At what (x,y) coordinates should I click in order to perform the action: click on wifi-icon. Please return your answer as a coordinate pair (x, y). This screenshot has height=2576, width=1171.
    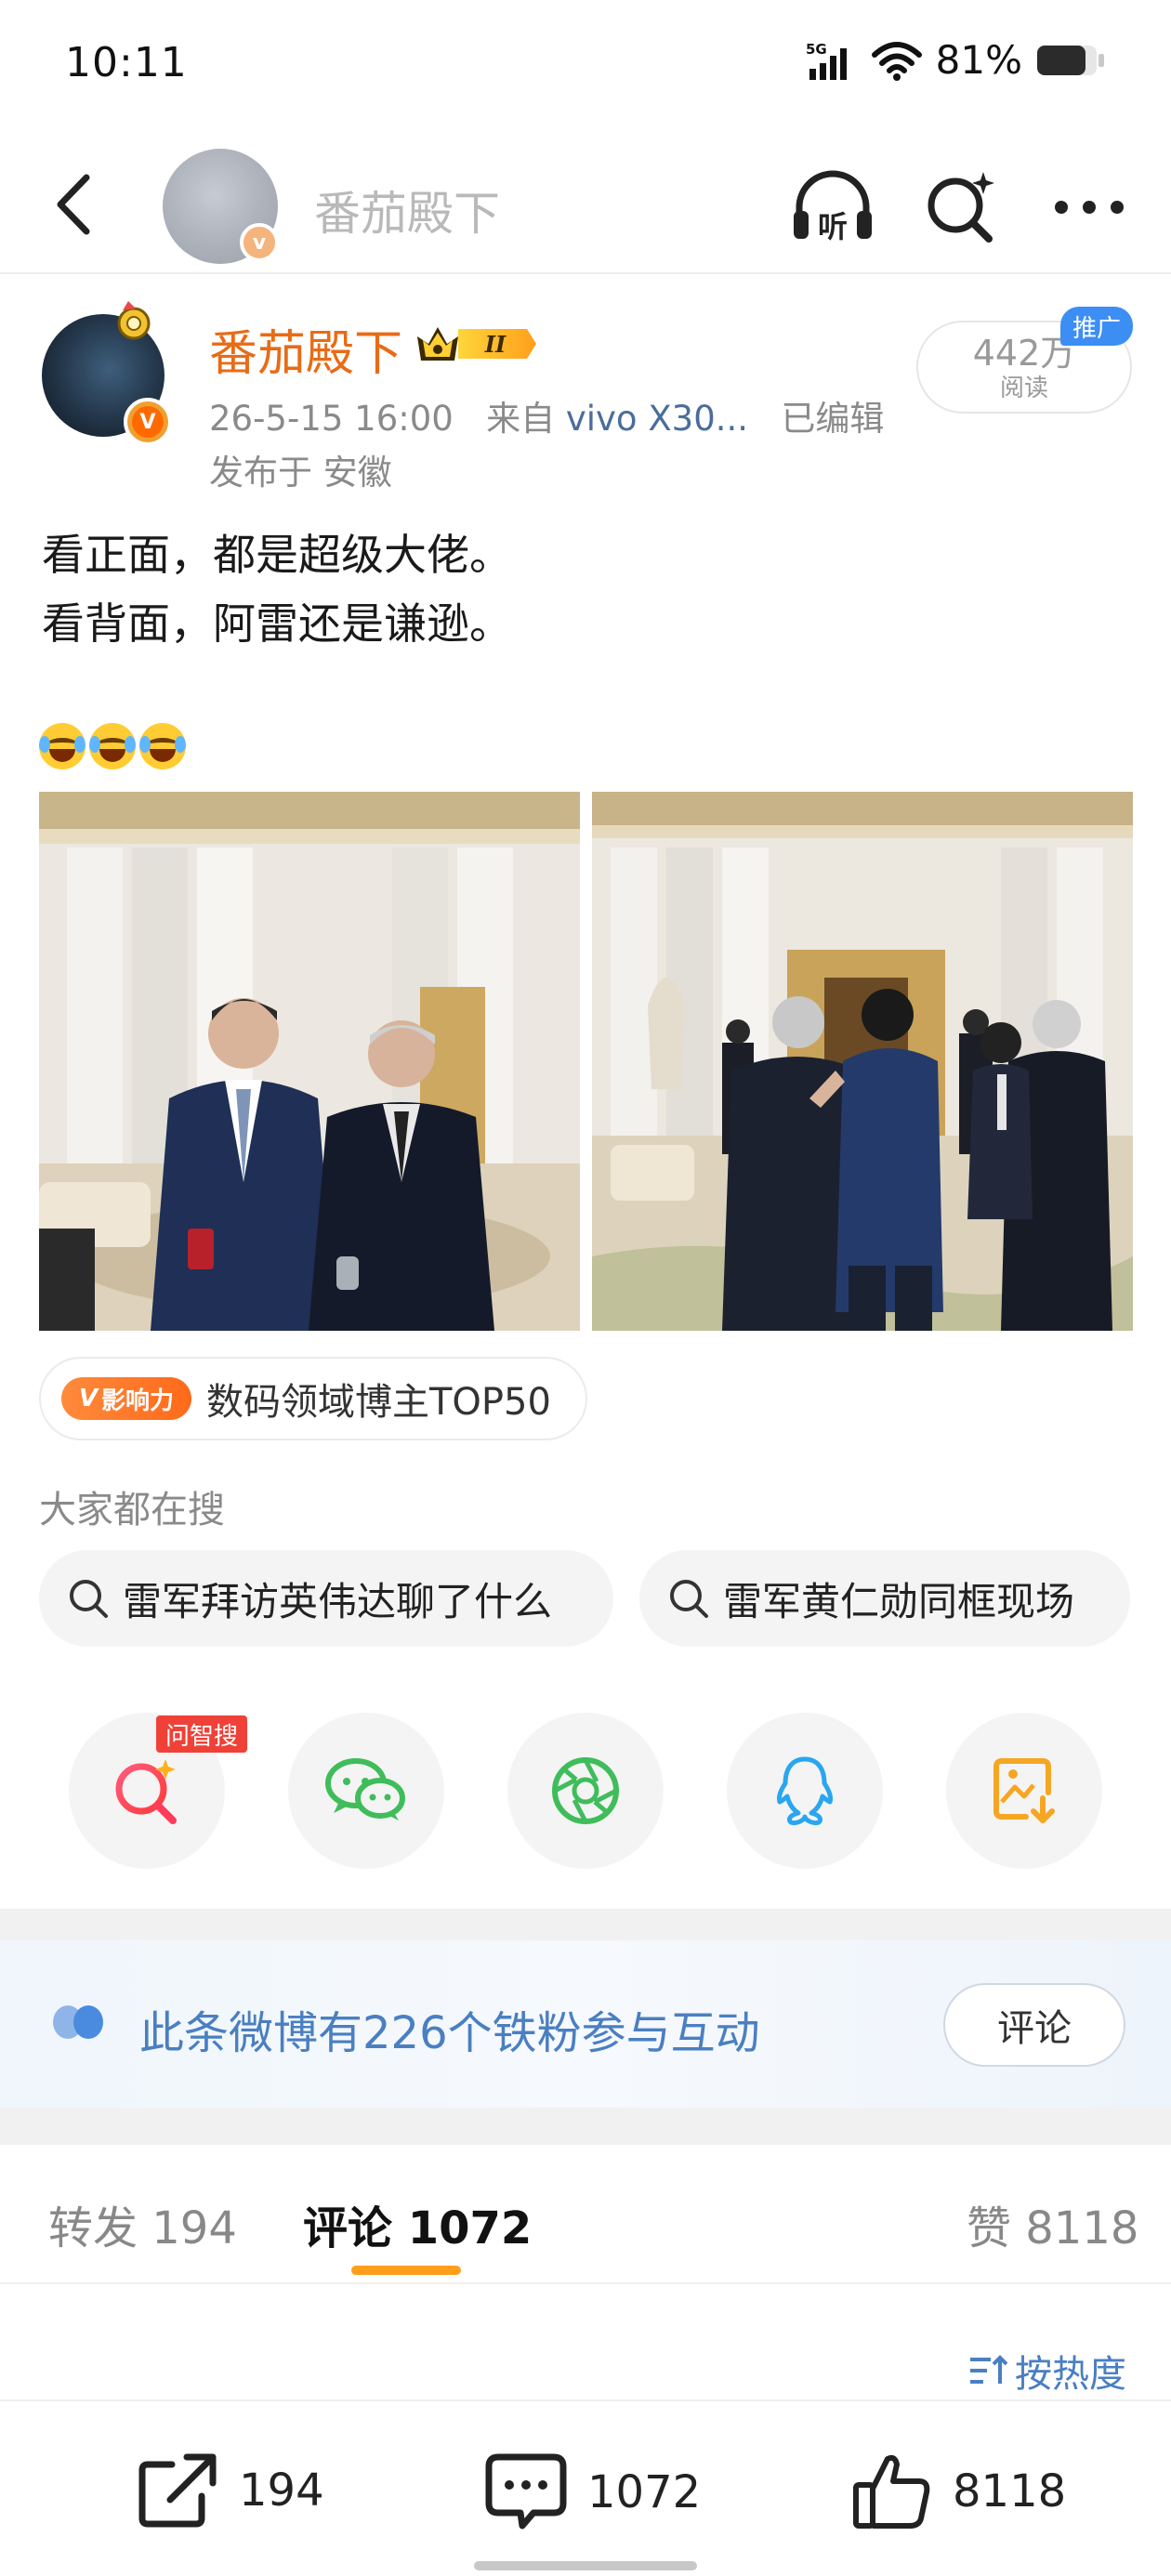
    Looking at the image, I should click on (897, 61).